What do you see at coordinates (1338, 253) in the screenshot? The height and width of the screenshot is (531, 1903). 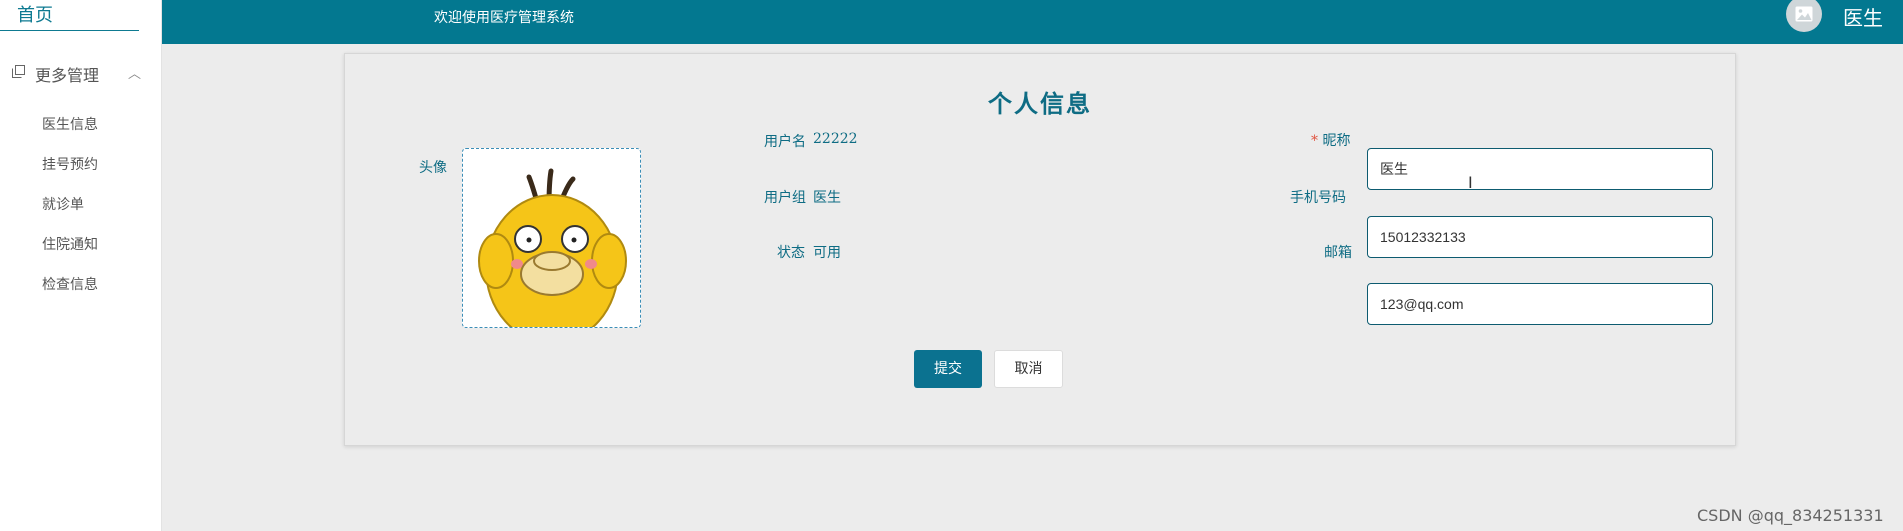 I see `email-label: 邮箱` at bounding box center [1338, 253].